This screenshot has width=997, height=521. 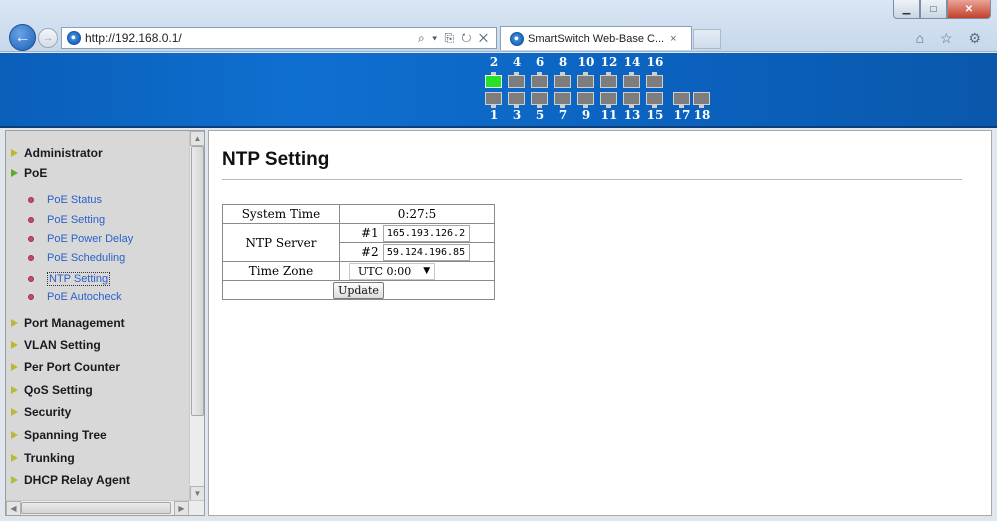 What do you see at coordinates (181, 508) in the screenshot?
I see `scroll-right-icon: ▶` at bounding box center [181, 508].